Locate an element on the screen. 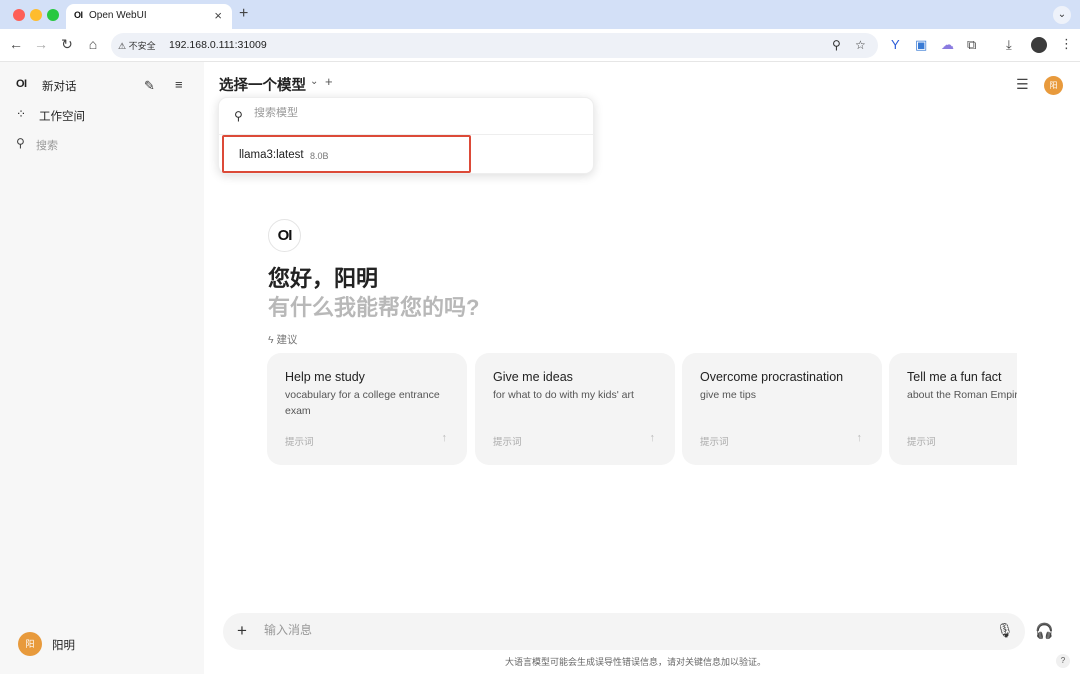 The width and height of the screenshot is (1080, 674). model-option: llama3:latest 8.0B is located at coordinates (346, 154).